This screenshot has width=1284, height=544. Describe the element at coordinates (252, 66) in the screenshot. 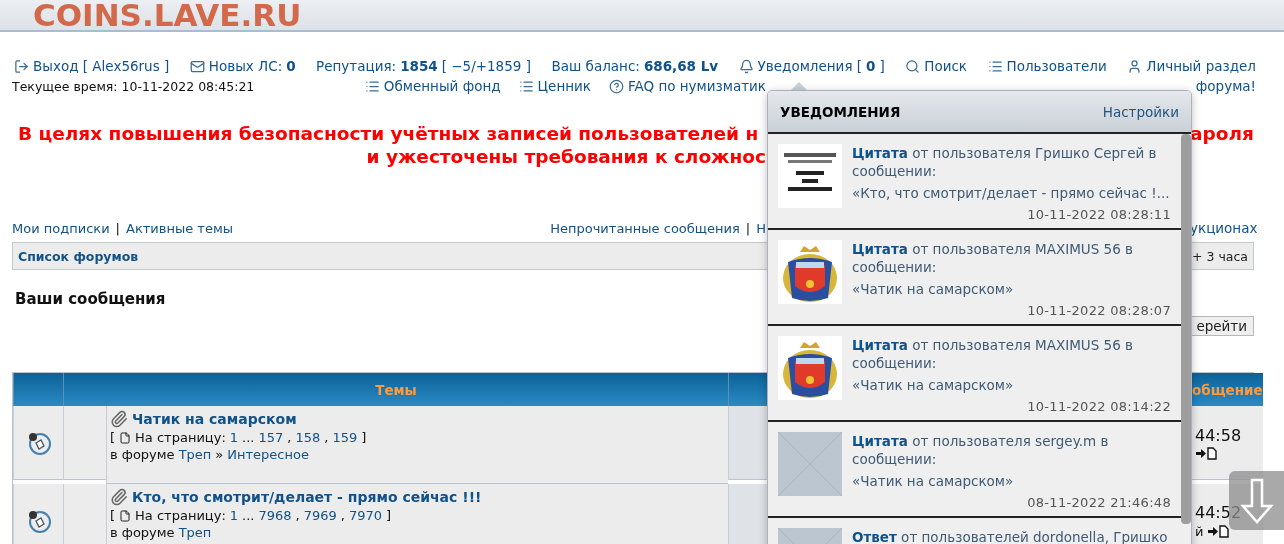

I see `user-bar-link: Новых ЛС: 0` at that location.